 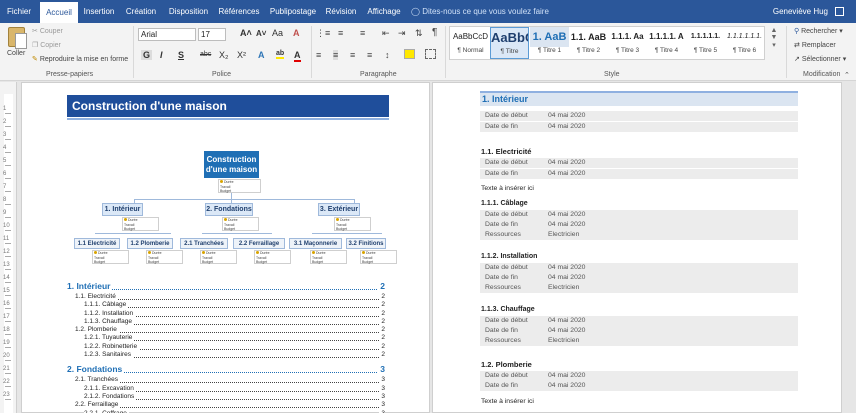 What do you see at coordinates (8, 247) in the screenshot?
I see `vertical-ruler: 1 2 3 4 5 6 7 8 9 10 11 12 13 14 15 16 17 18 19 20 21 22 23` at bounding box center [8, 247].